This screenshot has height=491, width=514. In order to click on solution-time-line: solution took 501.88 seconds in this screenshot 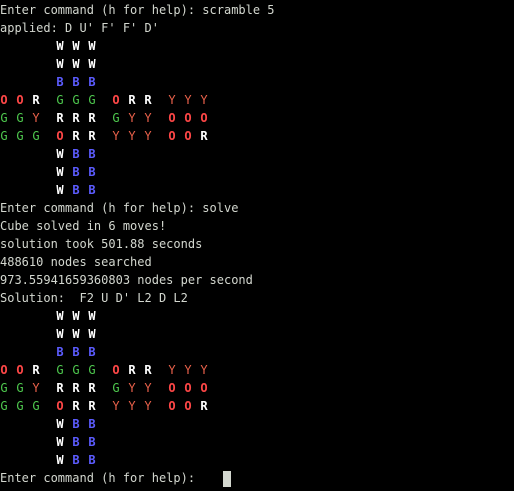, I will do `click(101, 244)`.